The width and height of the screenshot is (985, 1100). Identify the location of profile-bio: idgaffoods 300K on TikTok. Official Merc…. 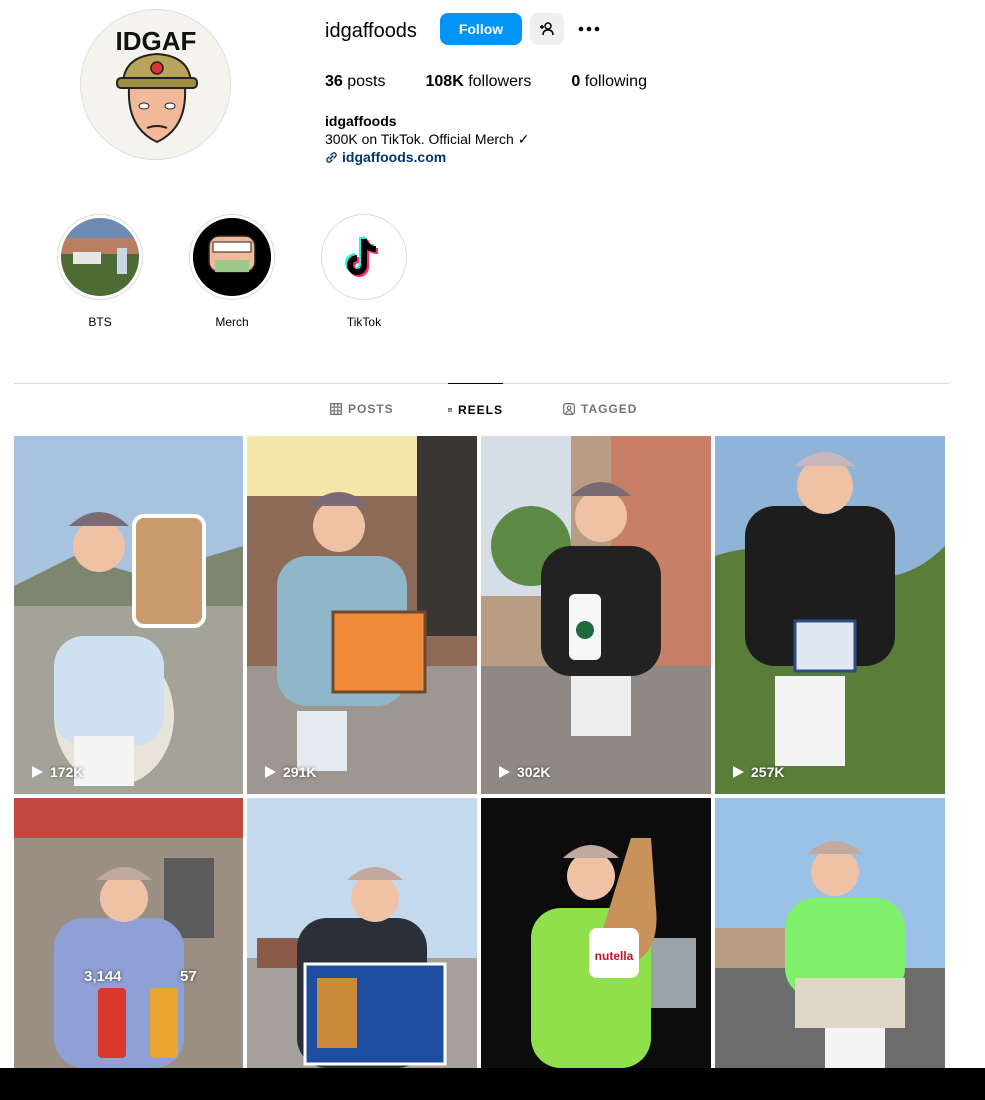
(427, 139).